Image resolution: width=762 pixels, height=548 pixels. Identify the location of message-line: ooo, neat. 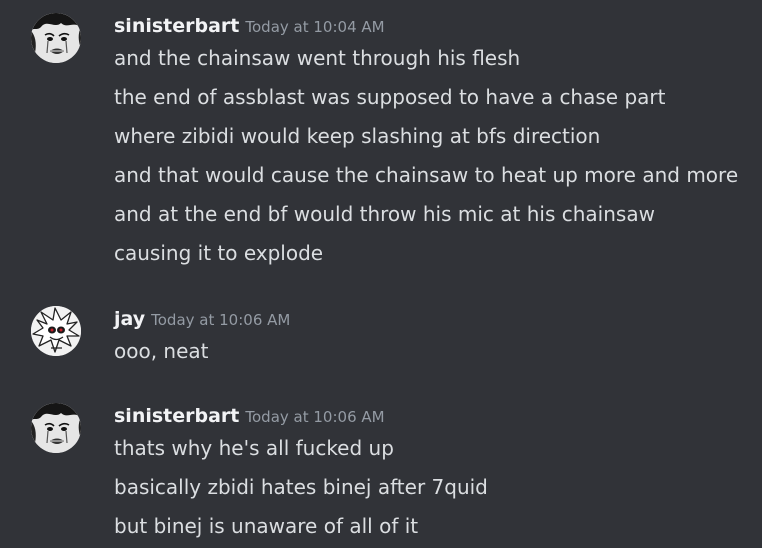
(161, 351).